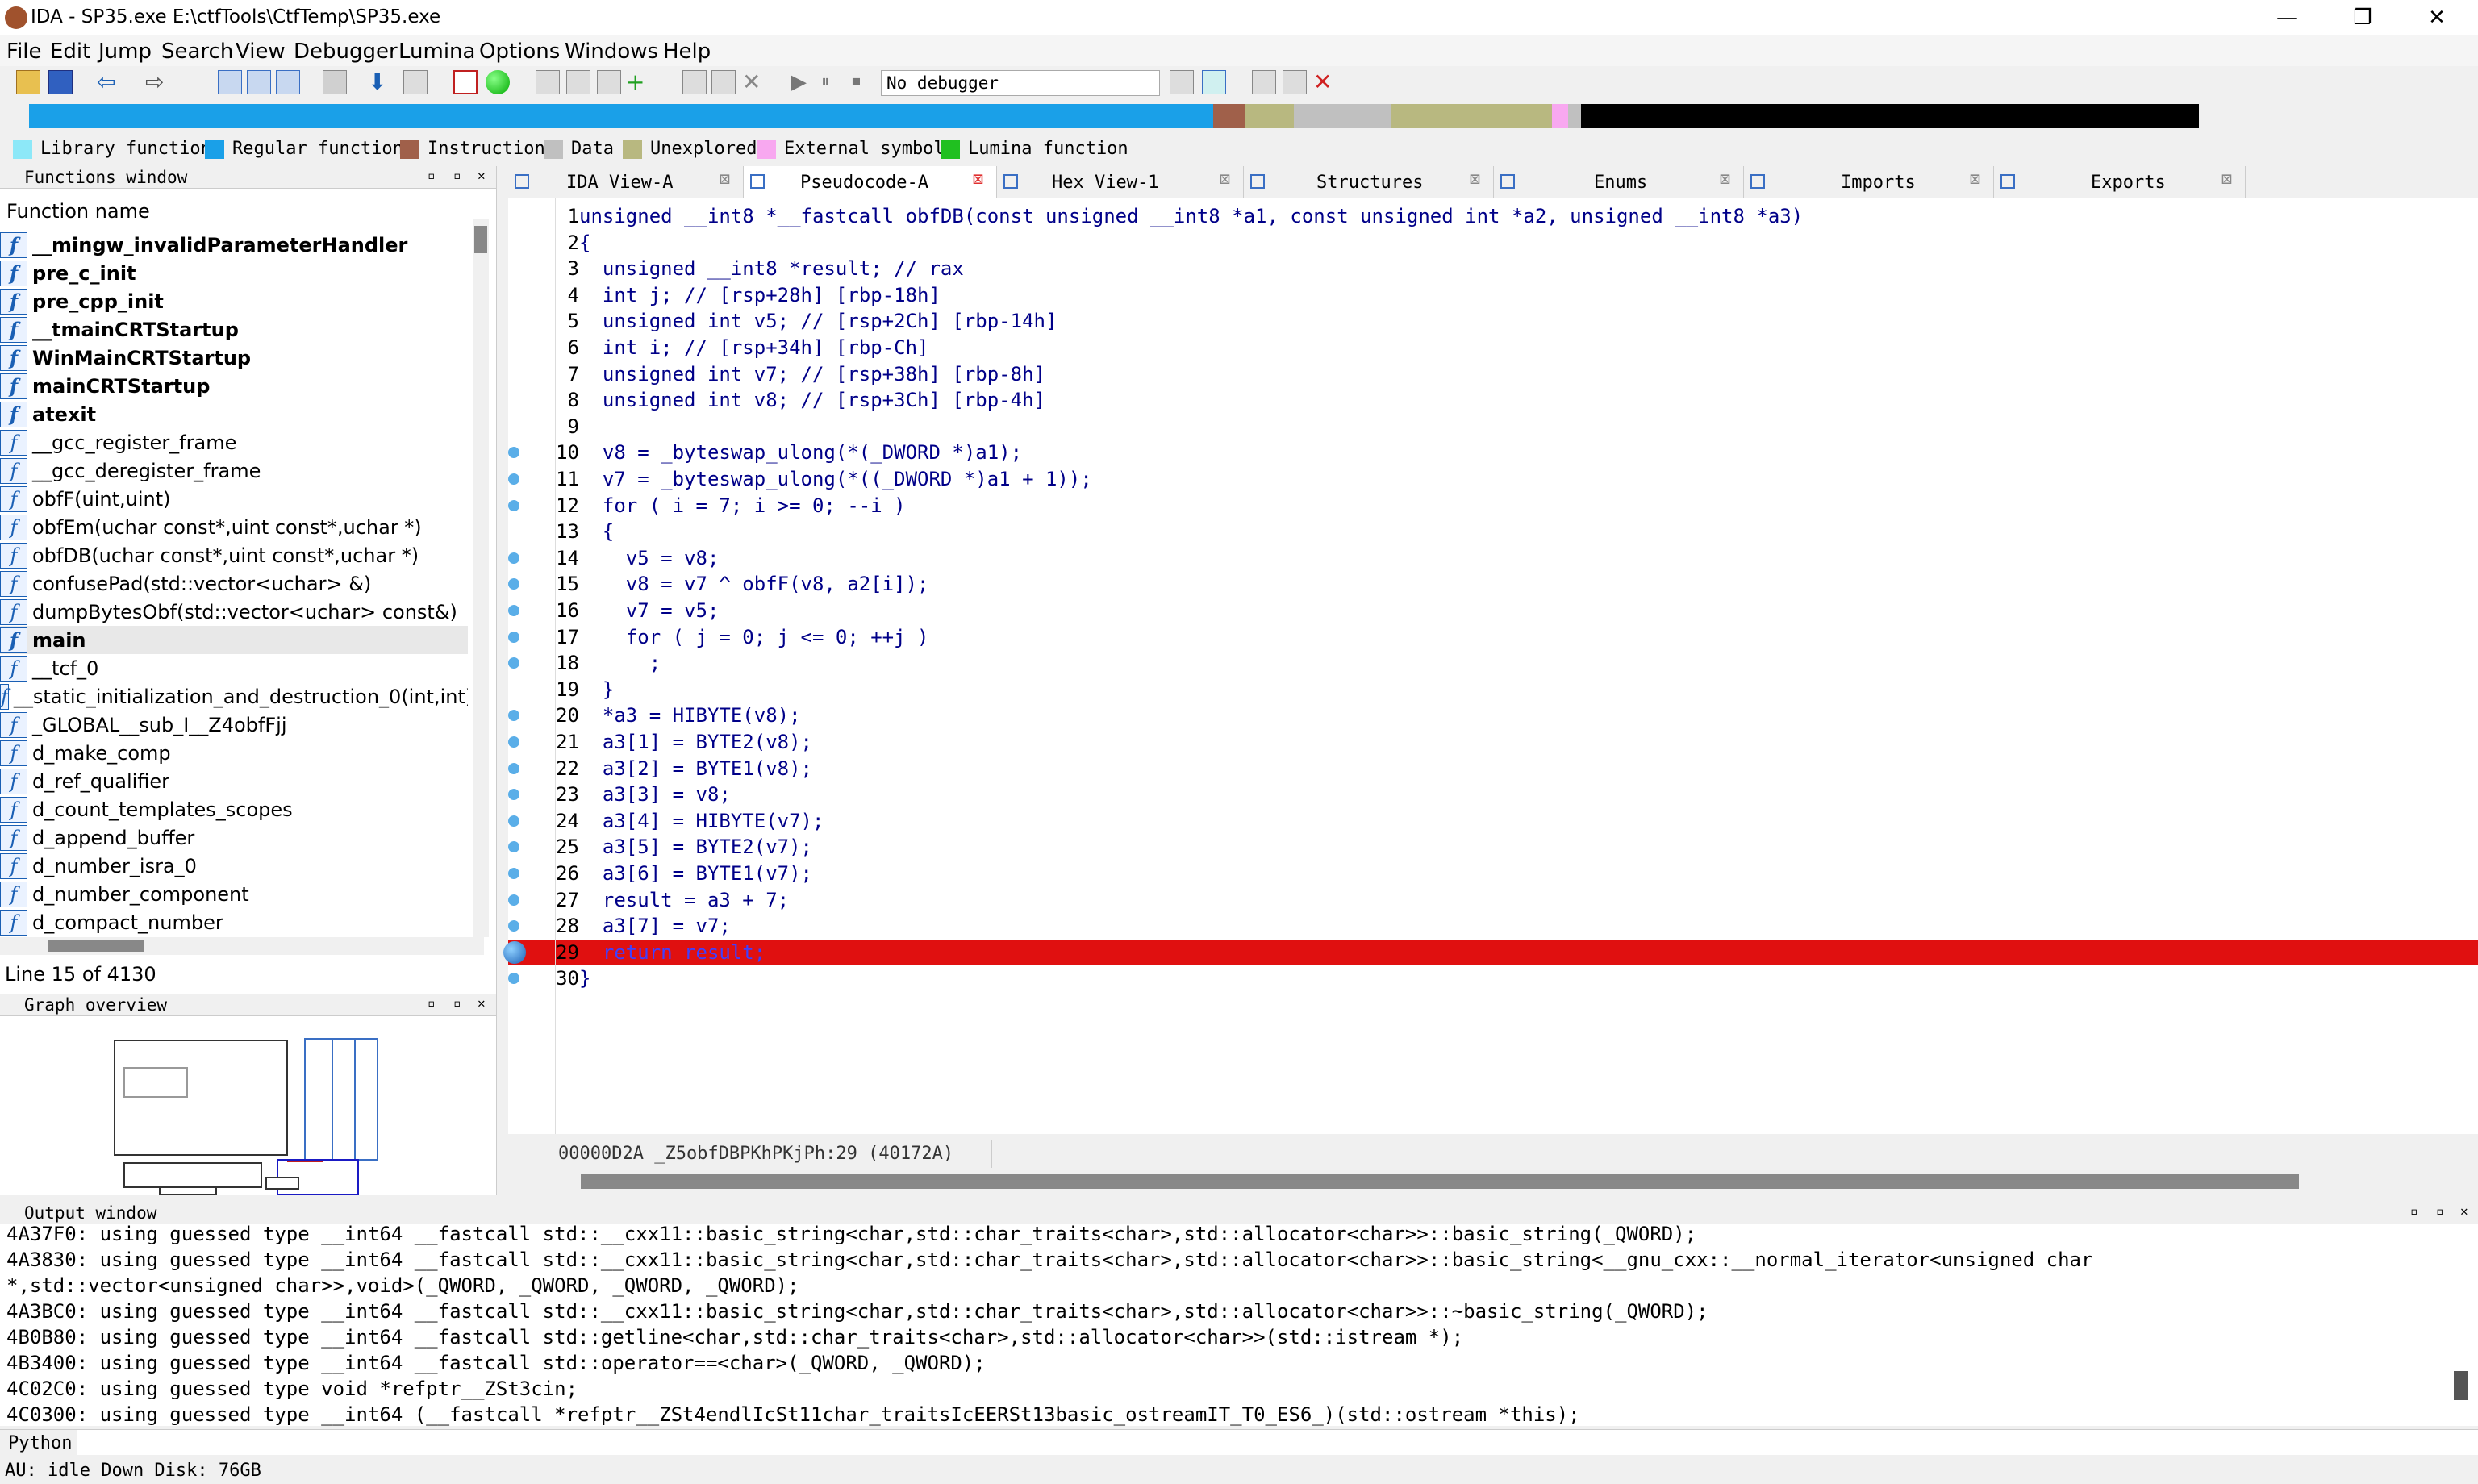 The height and width of the screenshot is (1484, 2478). I want to click on debugger-select: No debugger, so click(1021, 83).